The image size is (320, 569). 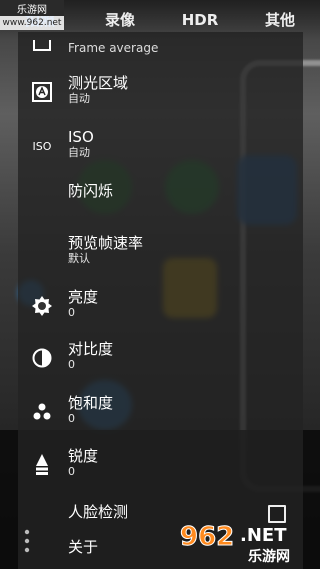 I want to click on settings-row-metering: 测光区域 自动, so click(x=160, y=92).